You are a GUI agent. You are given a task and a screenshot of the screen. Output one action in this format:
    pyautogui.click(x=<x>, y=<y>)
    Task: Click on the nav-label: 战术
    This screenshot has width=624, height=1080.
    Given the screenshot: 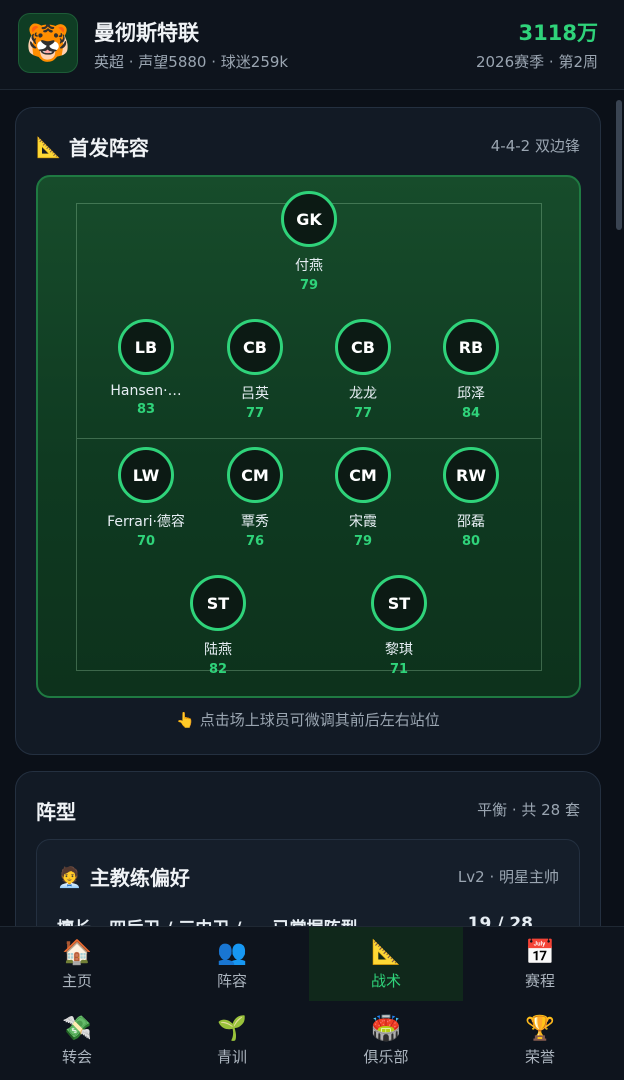 What is the action you would take?
    pyautogui.click(x=385, y=980)
    